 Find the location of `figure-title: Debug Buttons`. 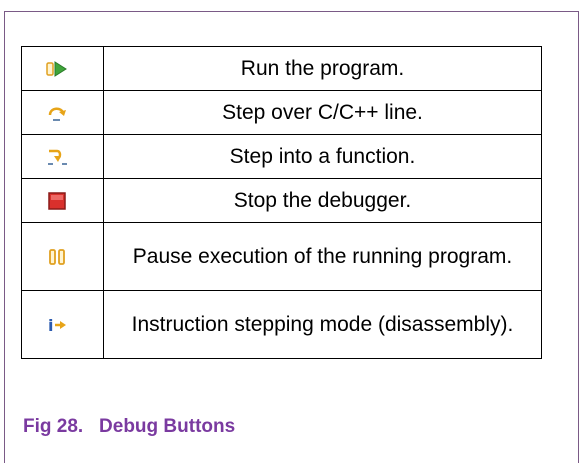

figure-title: Debug Buttons is located at coordinates (167, 426).